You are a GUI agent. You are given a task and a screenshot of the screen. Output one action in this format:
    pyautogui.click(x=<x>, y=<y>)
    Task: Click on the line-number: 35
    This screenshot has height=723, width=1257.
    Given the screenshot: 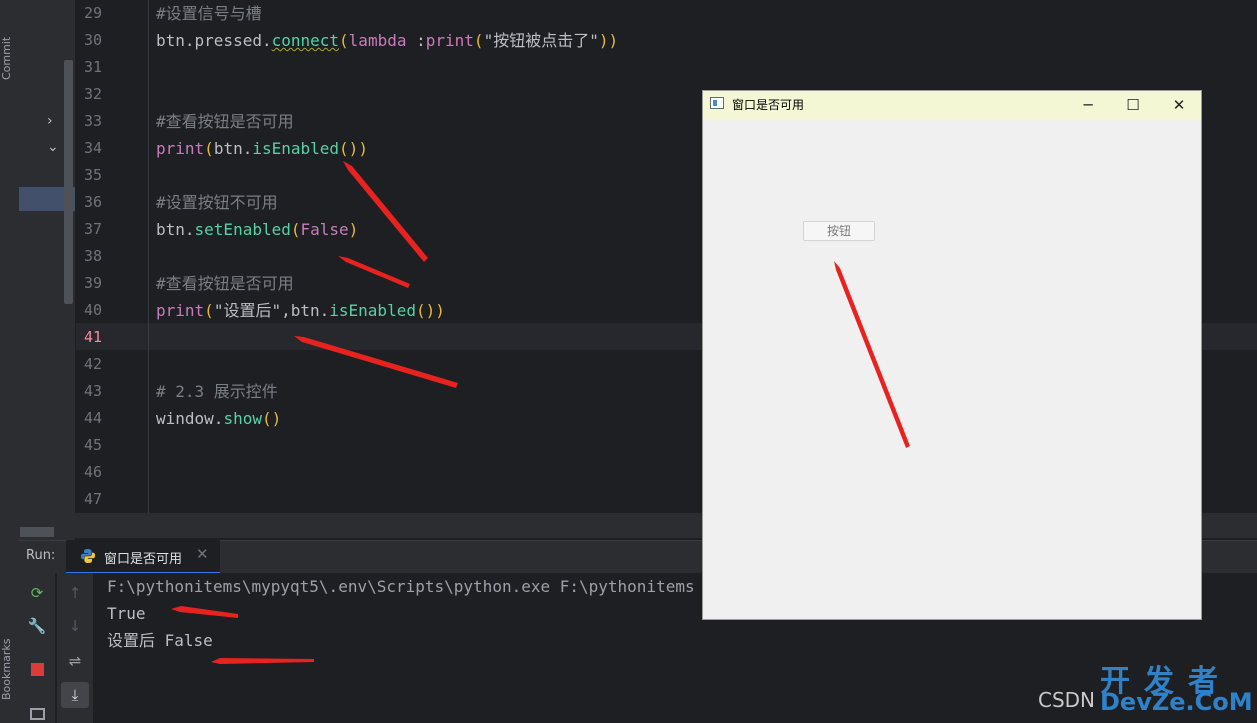 What is the action you would take?
    pyautogui.click(x=89, y=175)
    